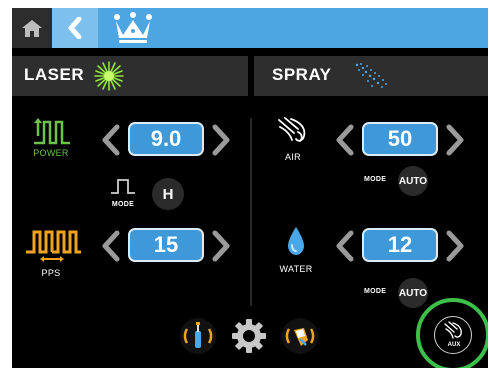  I want to click on fiber-tip-button, so click(198, 336).